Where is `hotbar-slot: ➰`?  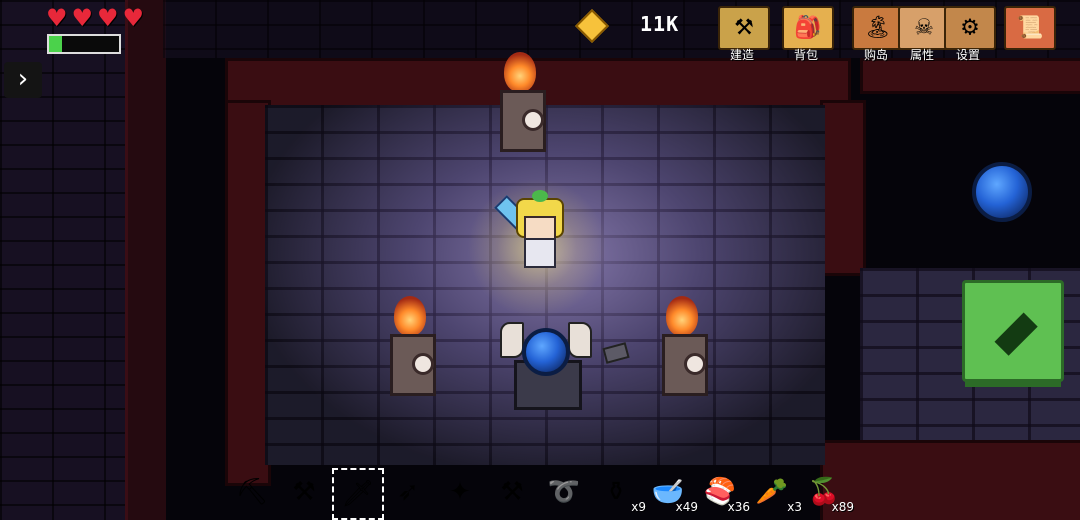 hotbar-slot: ➰ is located at coordinates (564, 492).